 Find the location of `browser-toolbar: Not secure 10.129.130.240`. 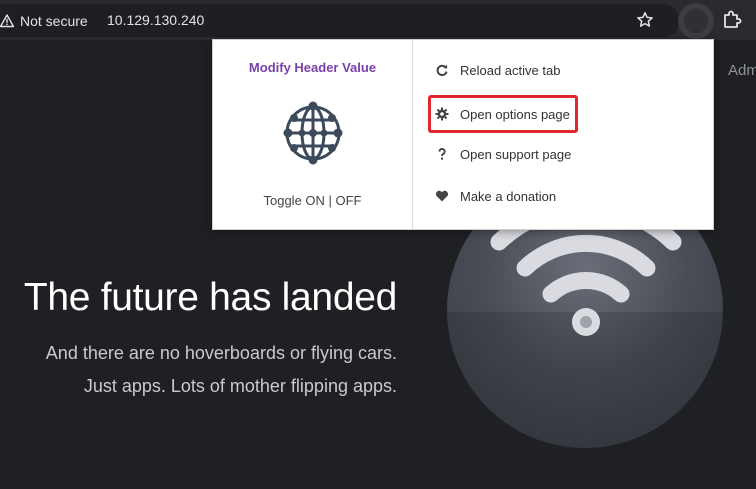

browser-toolbar: Not secure 10.129.130.240 is located at coordinates (378, 20).